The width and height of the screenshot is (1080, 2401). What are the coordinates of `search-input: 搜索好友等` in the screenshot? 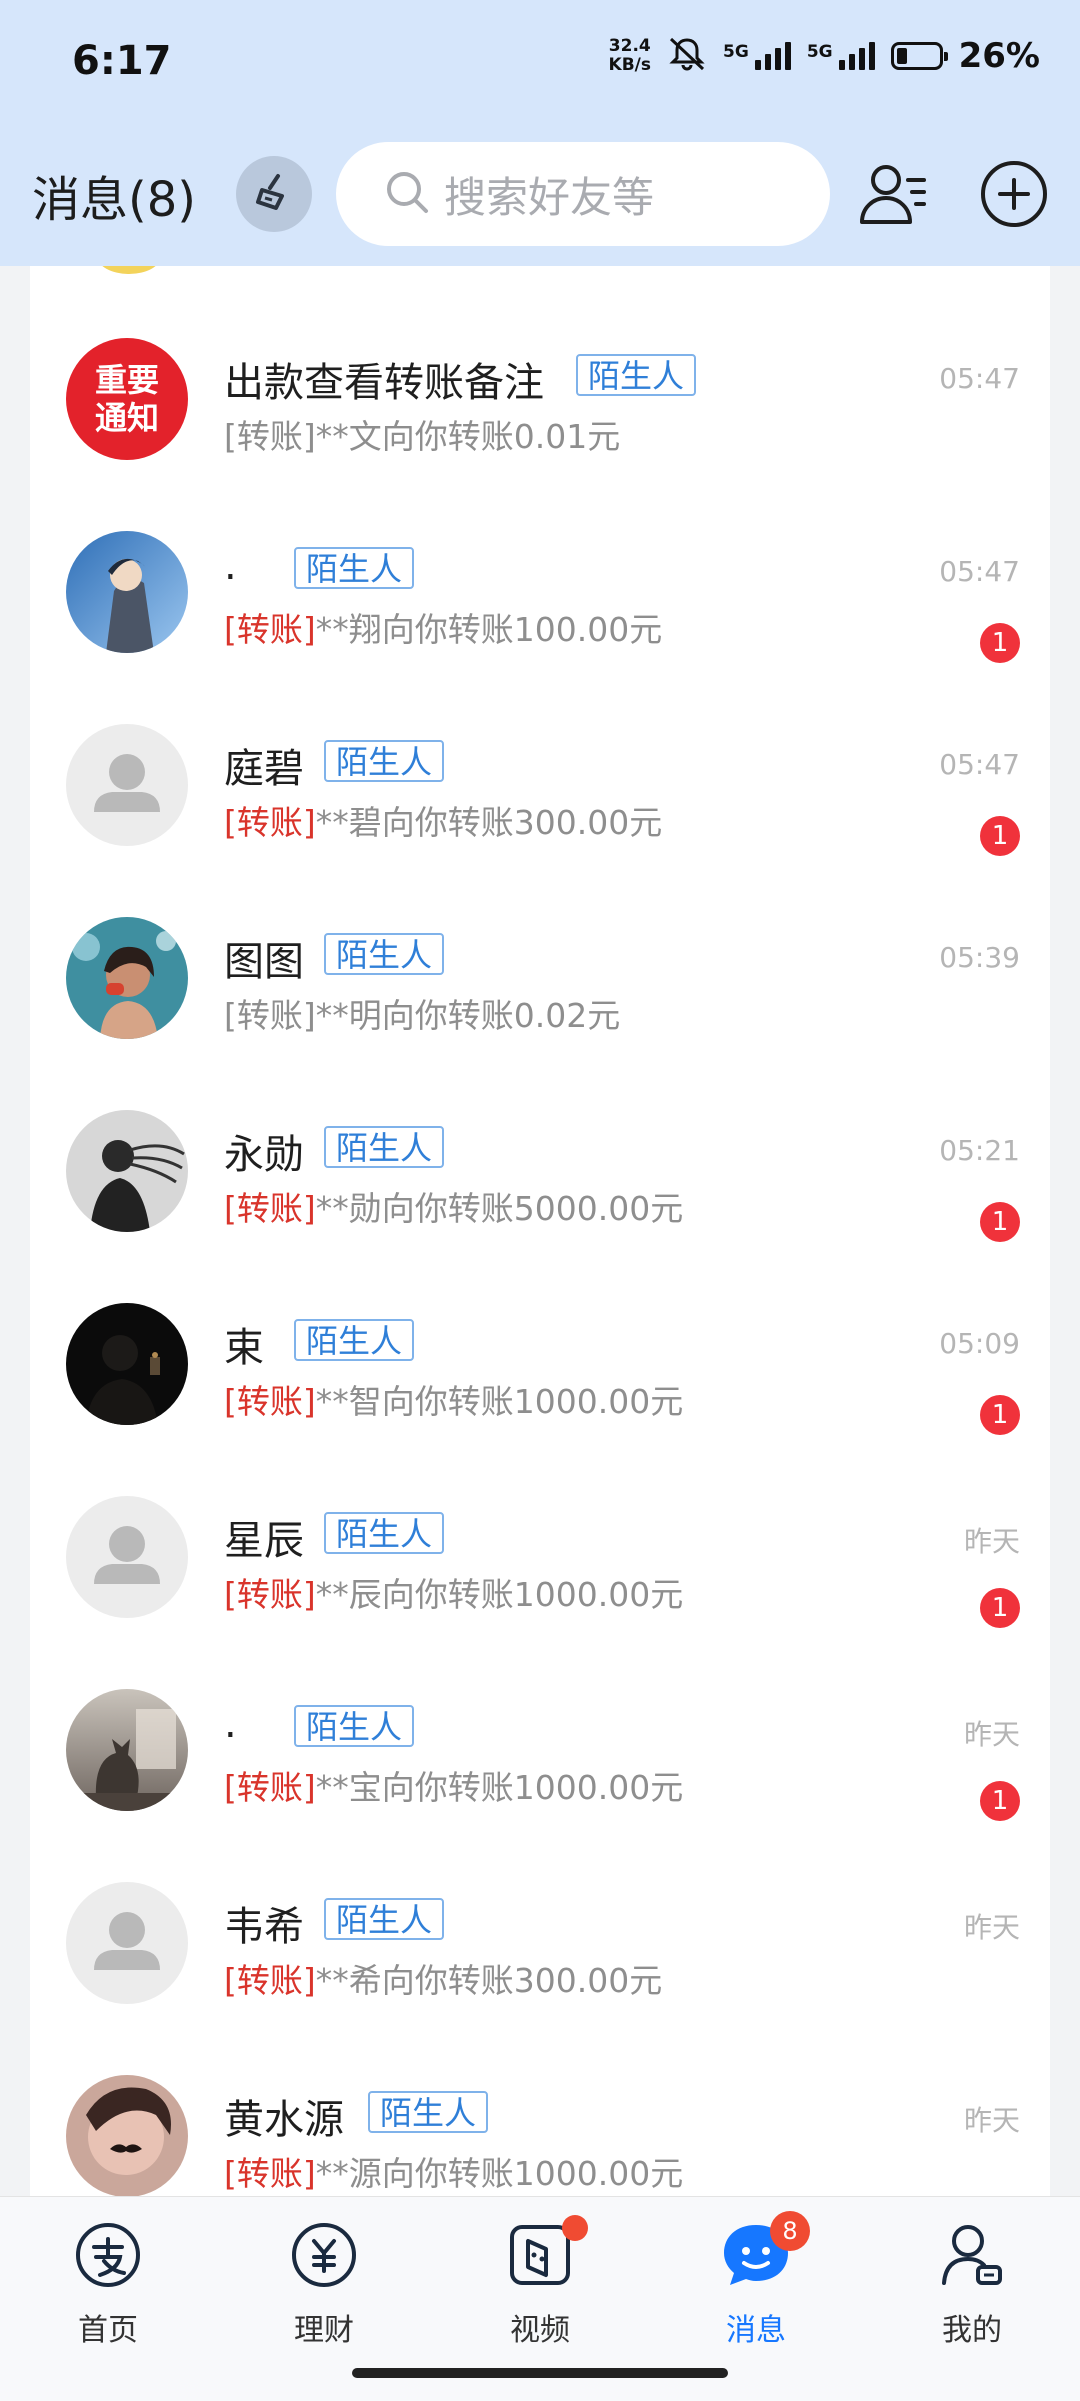 It's located at (583, 194).